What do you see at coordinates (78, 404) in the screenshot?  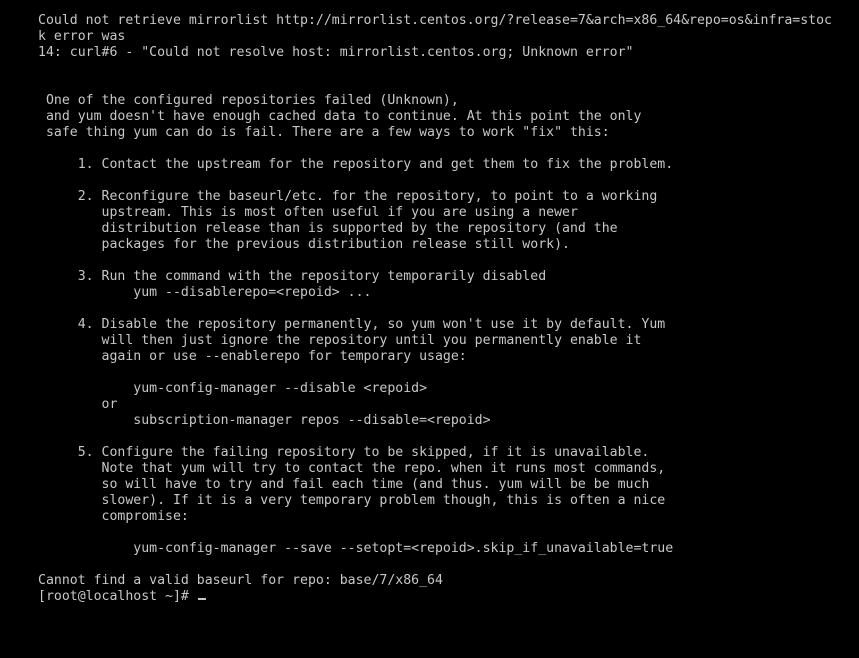 I see `terminal-line: or` at bounding box center [78, 404].